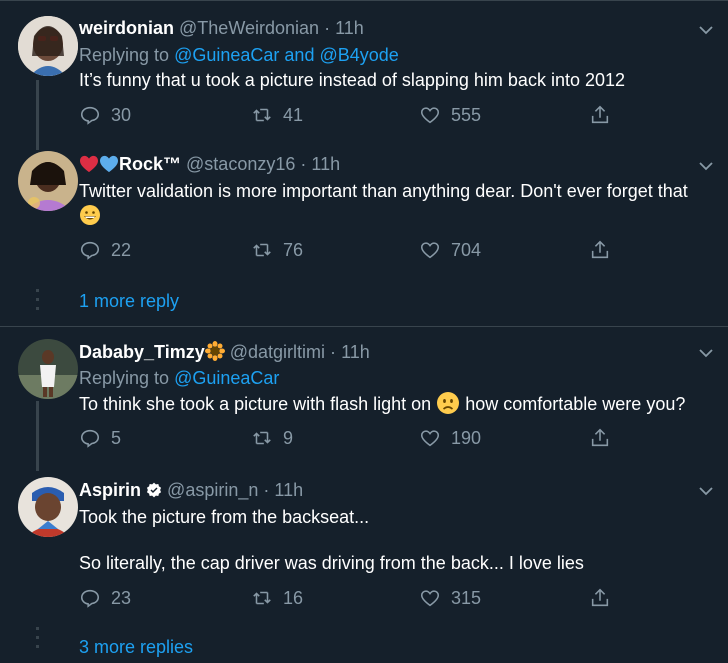  I want to click on action-bar: 22 76 704, so click(349, 252).